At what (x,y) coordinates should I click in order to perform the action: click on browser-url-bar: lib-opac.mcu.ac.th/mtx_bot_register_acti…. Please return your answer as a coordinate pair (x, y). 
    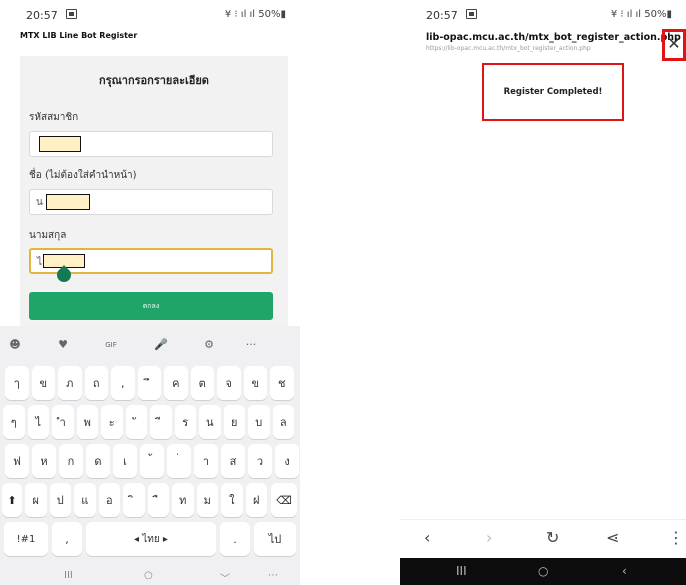
    Looking at the image, I should click on (543, 46).